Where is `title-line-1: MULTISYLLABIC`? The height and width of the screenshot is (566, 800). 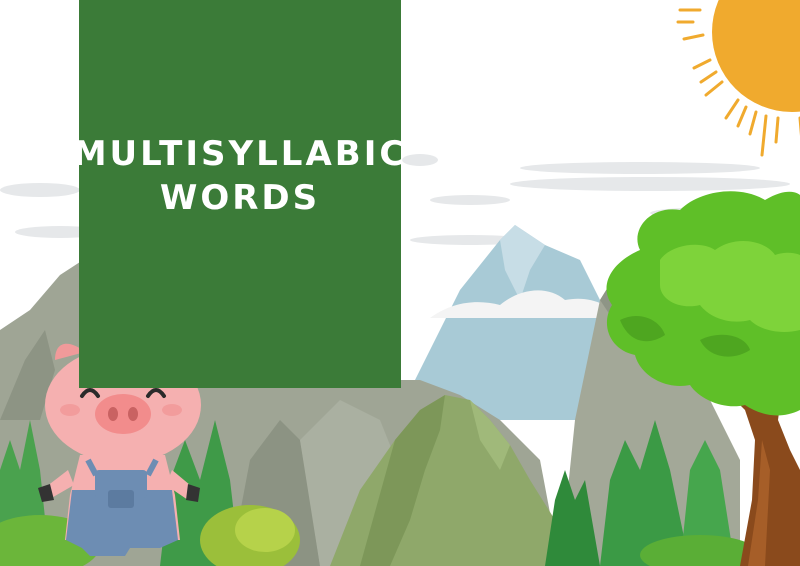
title-line-1: MULTISYLLABIC is located at coordinates (240, 154).